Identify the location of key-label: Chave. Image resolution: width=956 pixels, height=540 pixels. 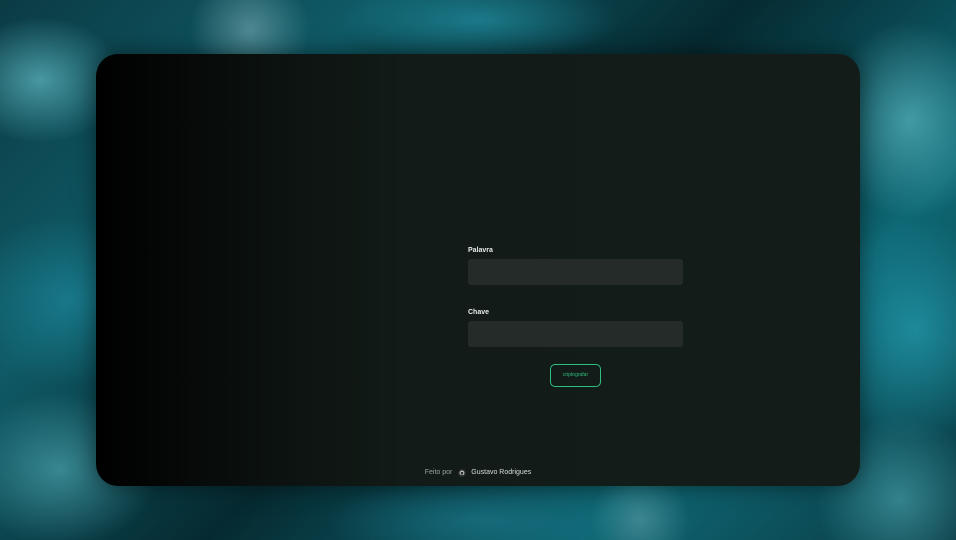
(479, 312).